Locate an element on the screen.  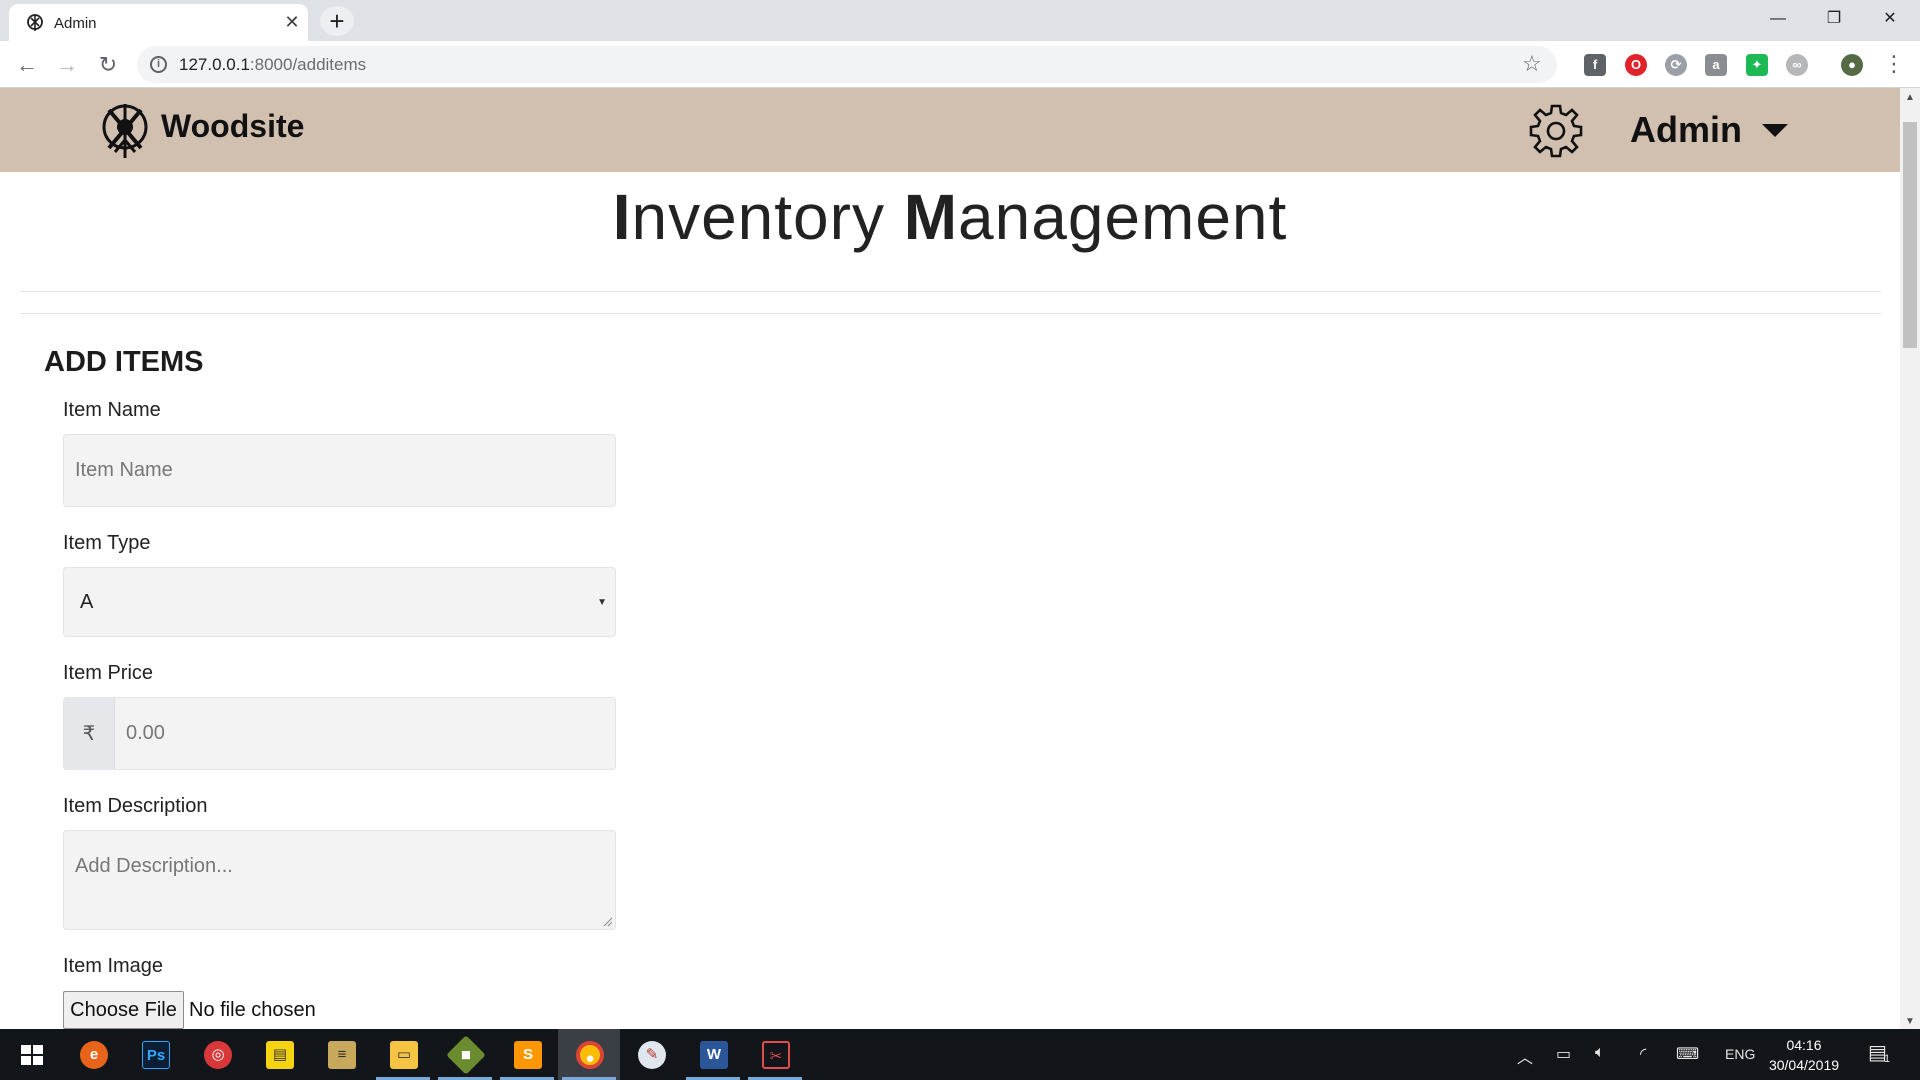
edge-icon: e is located at coordinates (94, 1055).